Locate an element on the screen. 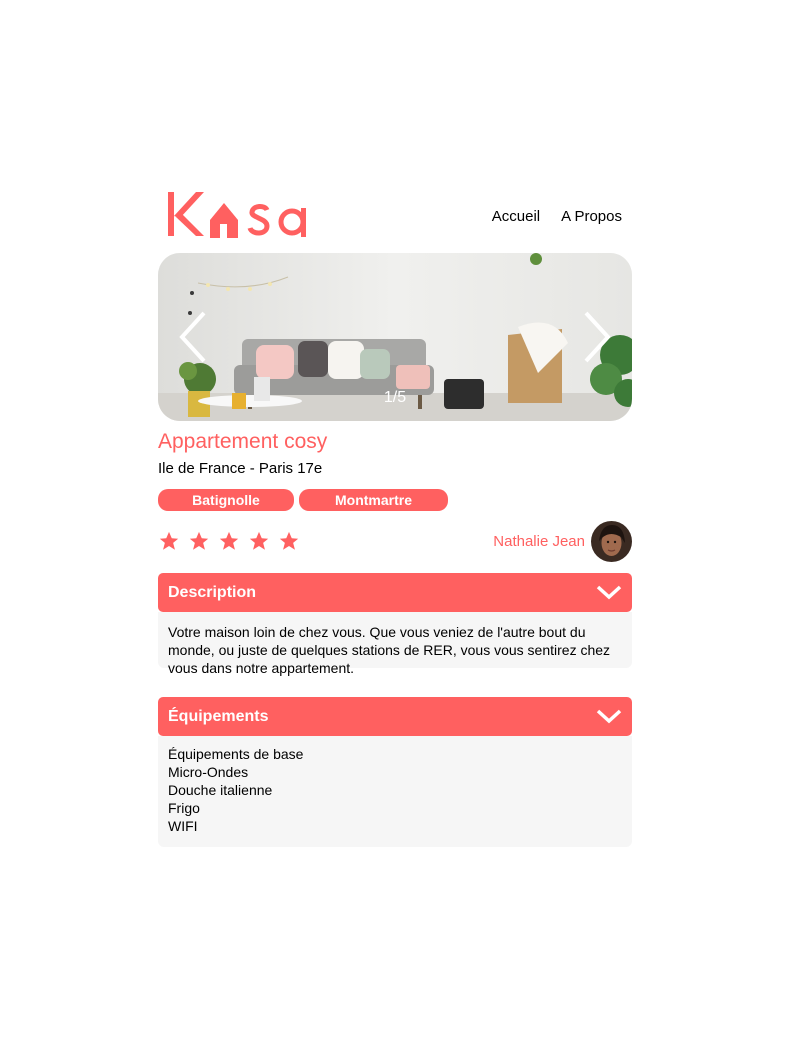 This screenshot has width=790, height=1044. photo-counter: 1/5 is located at coordinates (395, 397).